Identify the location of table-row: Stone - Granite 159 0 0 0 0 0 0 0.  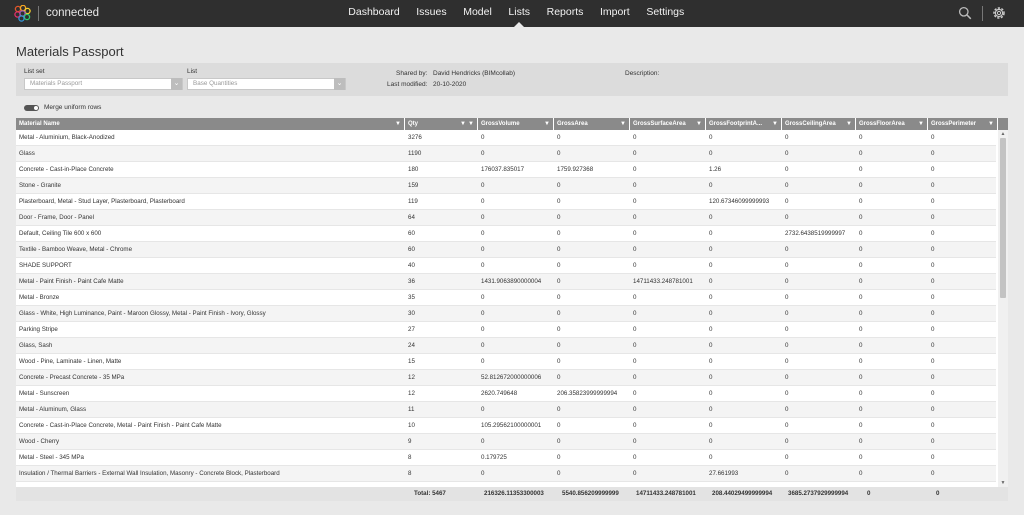
(506, 186).